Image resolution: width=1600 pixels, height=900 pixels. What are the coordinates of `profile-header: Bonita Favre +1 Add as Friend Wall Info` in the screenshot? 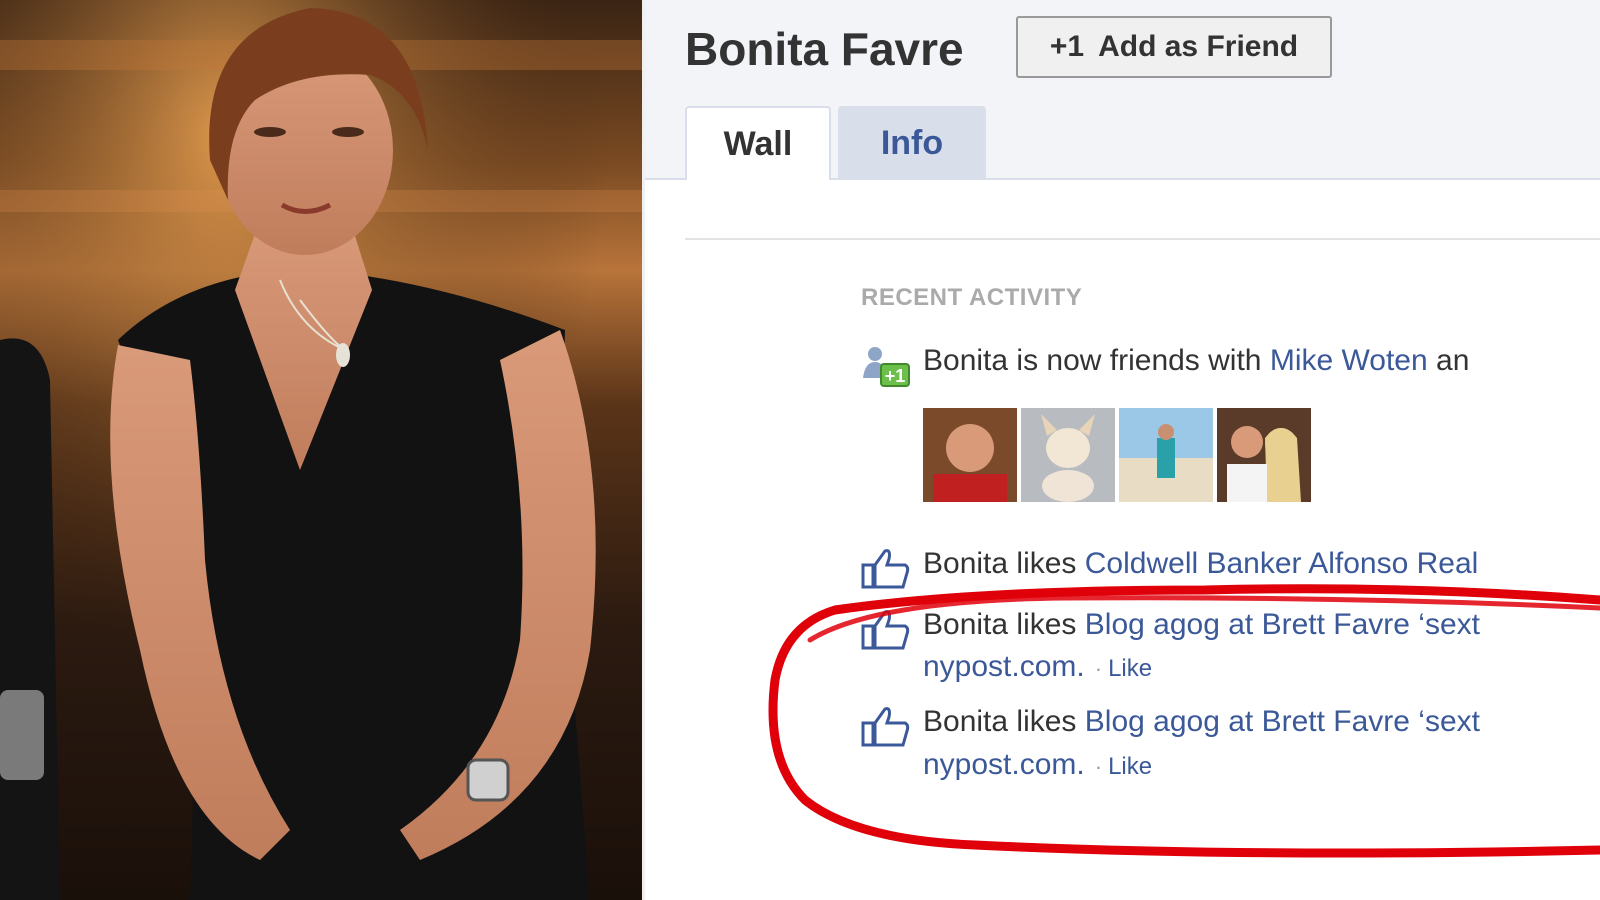 It's located at (1122, 90).